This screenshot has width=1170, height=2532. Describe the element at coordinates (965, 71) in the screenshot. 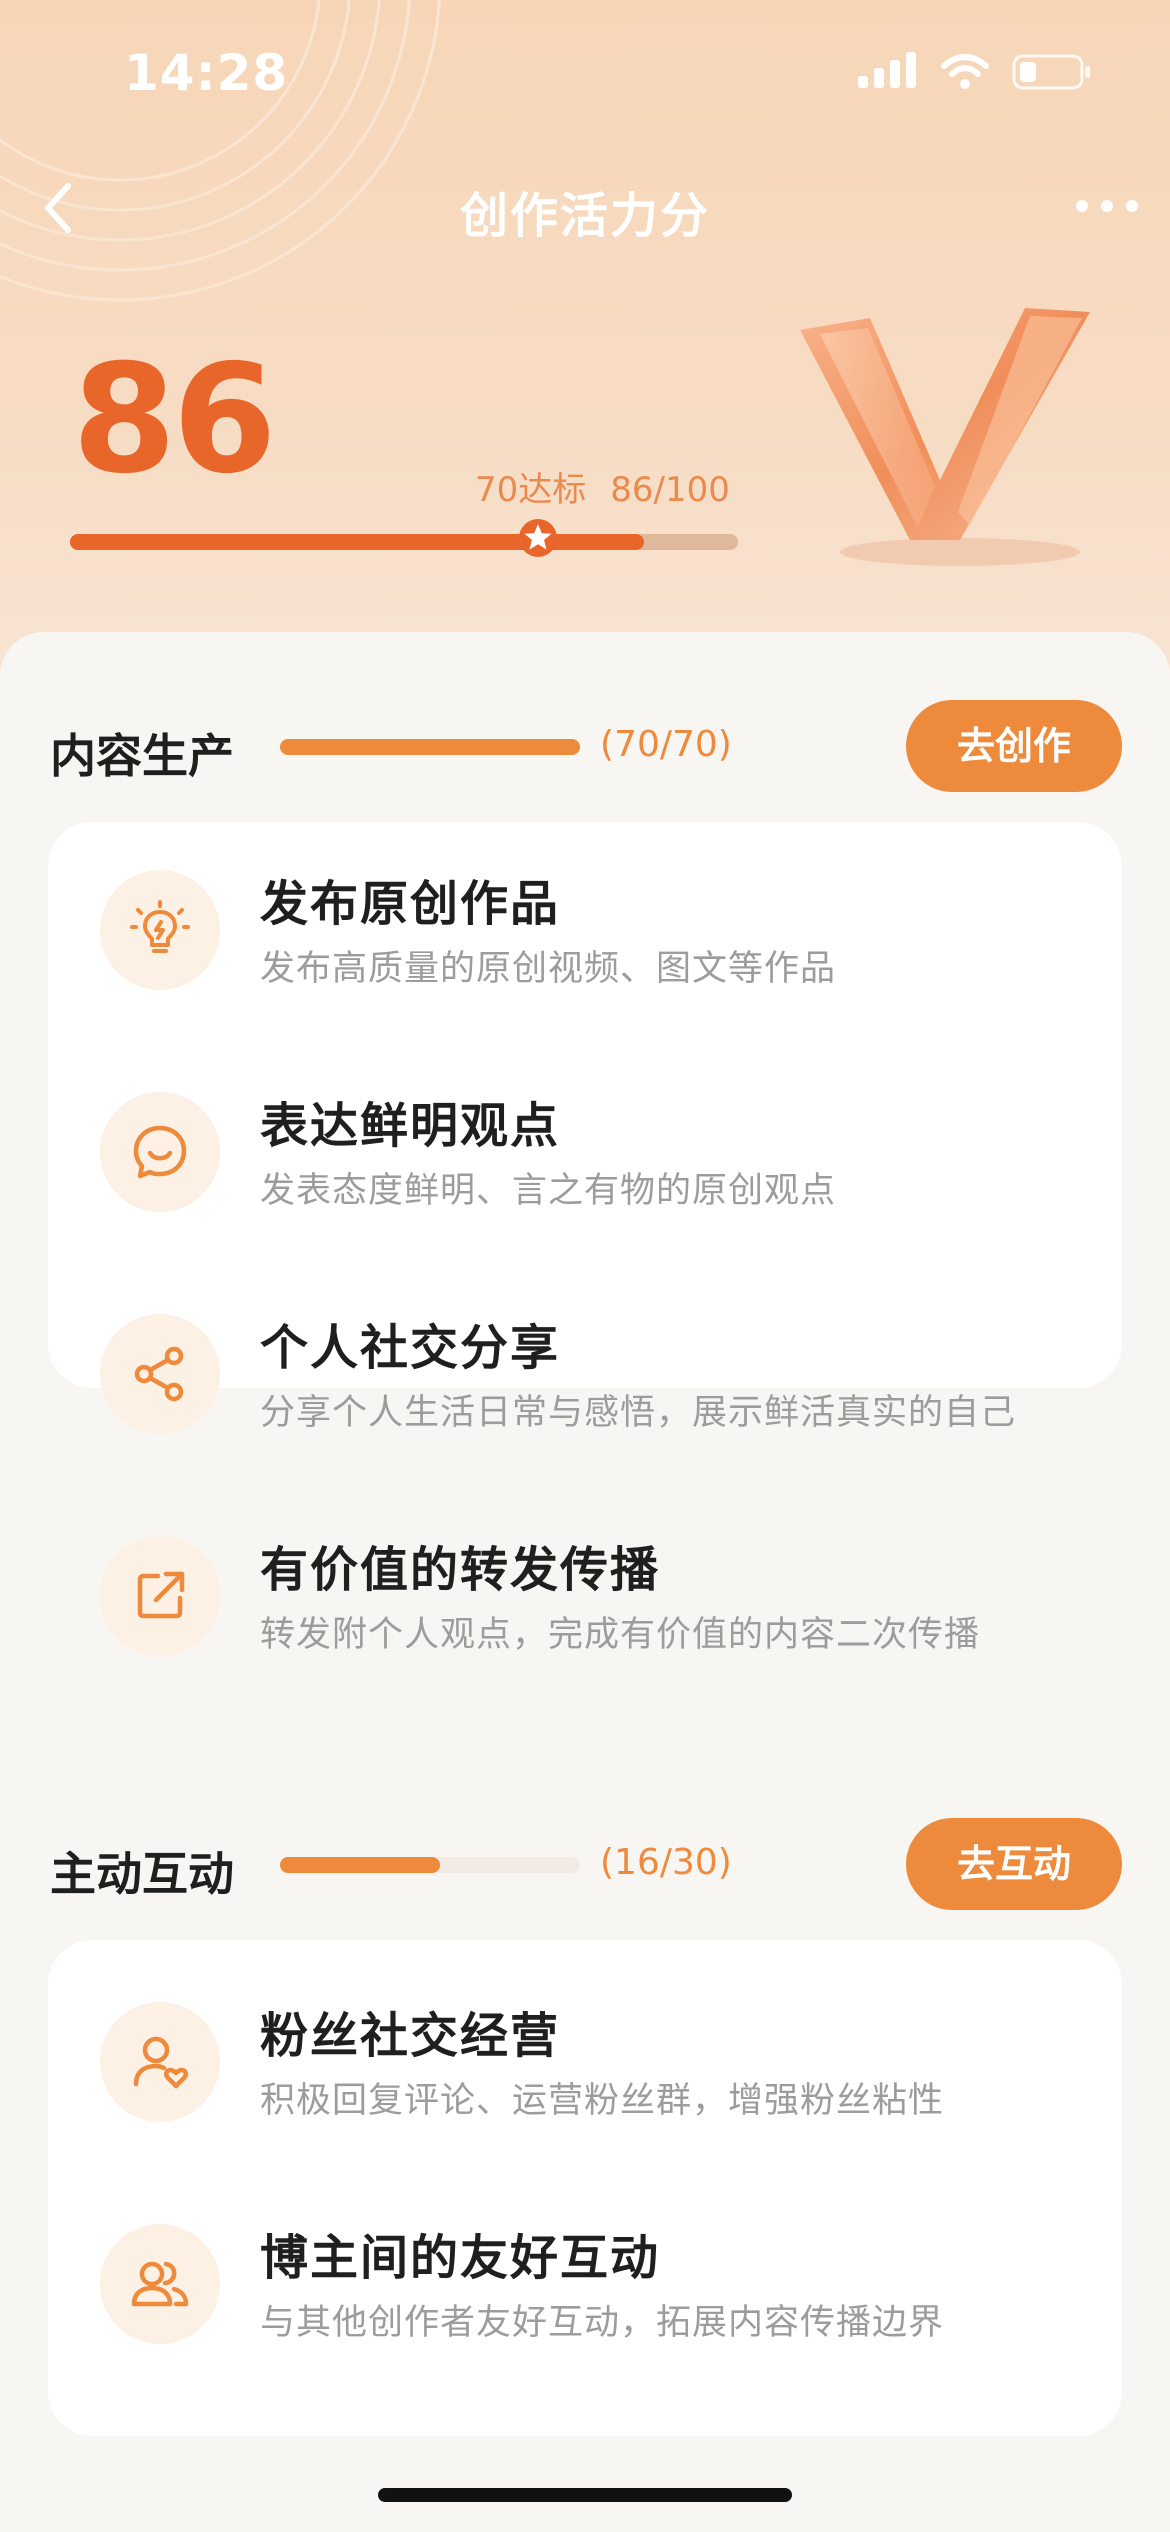

I see `wifi-icon` at that location.